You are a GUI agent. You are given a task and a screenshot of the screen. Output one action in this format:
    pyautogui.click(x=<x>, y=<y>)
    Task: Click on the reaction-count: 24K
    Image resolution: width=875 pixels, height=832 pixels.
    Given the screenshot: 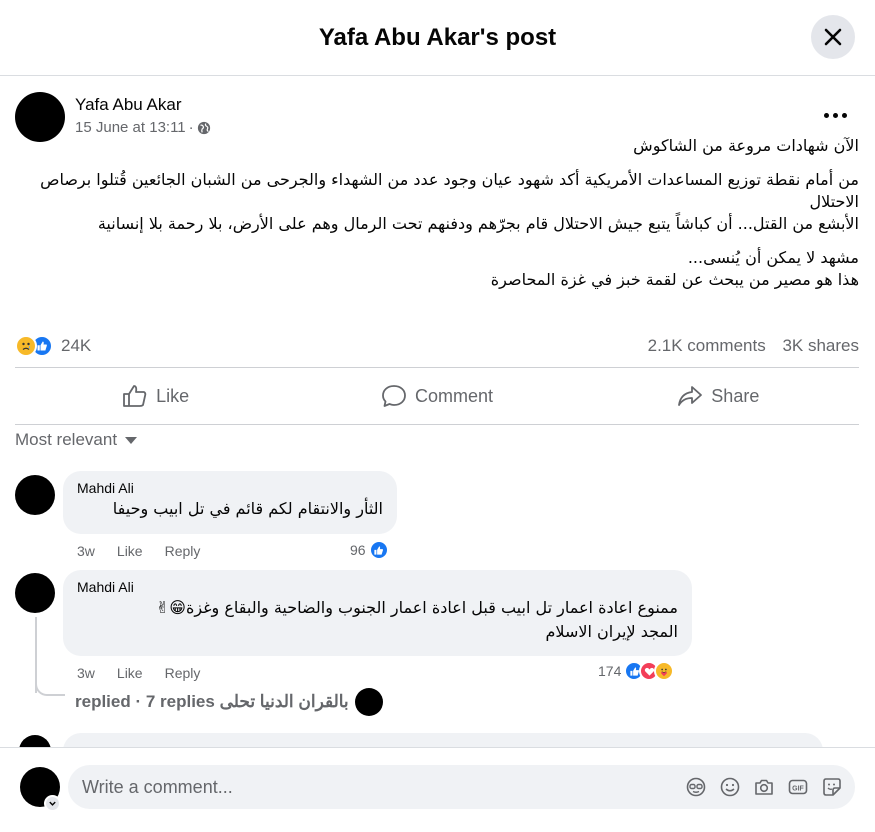 What is the action you would take?
    pyautogui.click(x=76, y=346)
    